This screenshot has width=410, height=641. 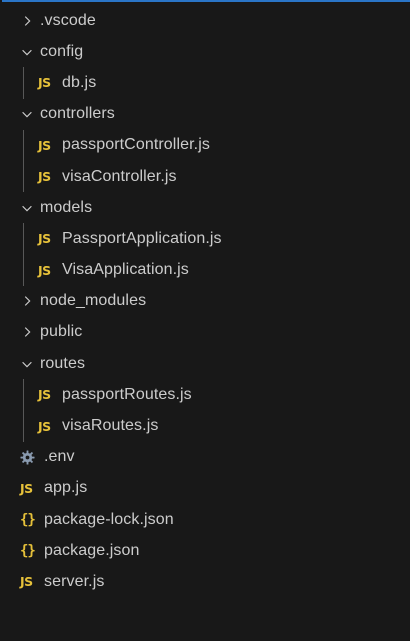 What do you see at coordinates (66, 488) in the screenshot?
I see `tree-item-label: app.js` at bounding box center [66, 488].